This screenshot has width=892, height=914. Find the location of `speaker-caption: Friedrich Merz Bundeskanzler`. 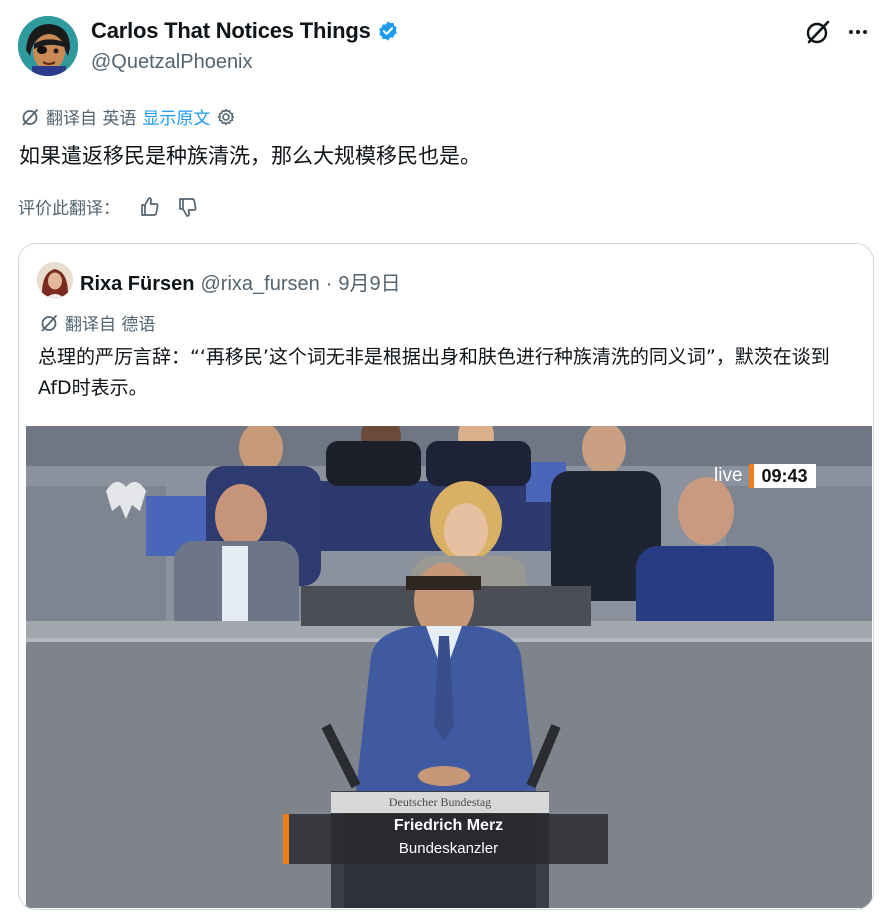

speaker-caption: Friedrich Merz Bundeskanzler is located at coordinates (445, 839).